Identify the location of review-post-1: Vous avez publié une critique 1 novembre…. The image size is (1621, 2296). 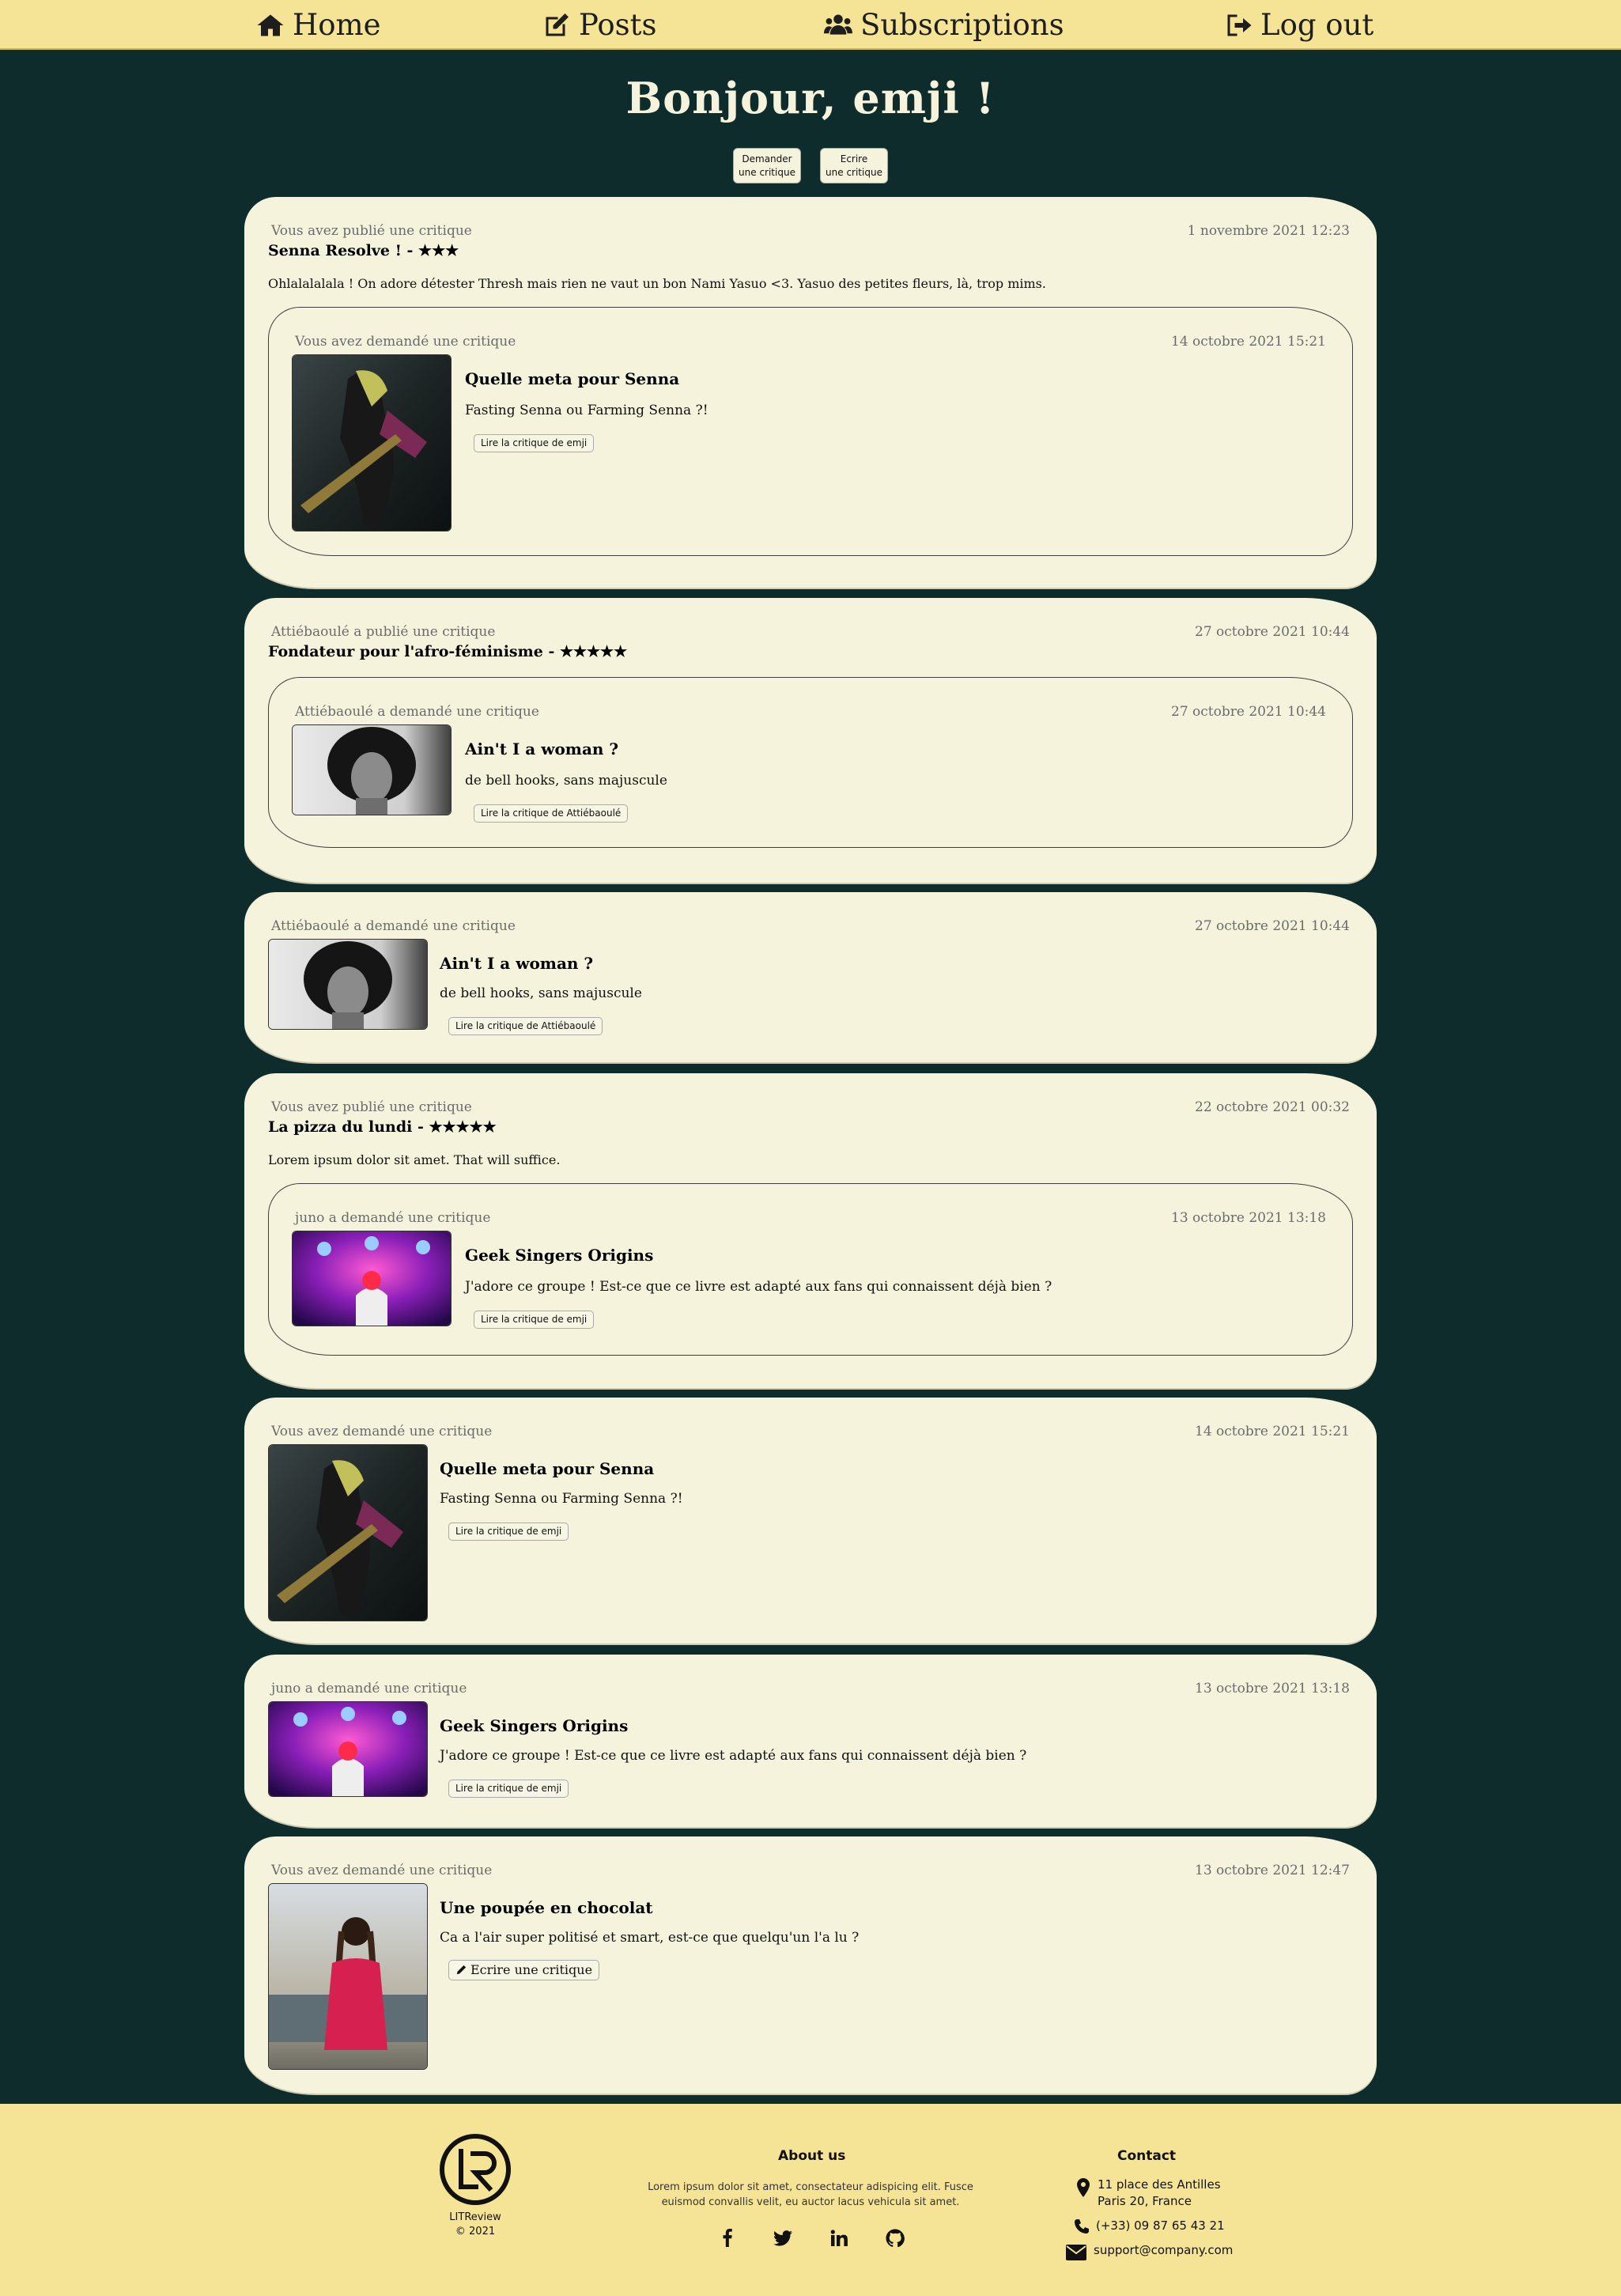
(810, 392).